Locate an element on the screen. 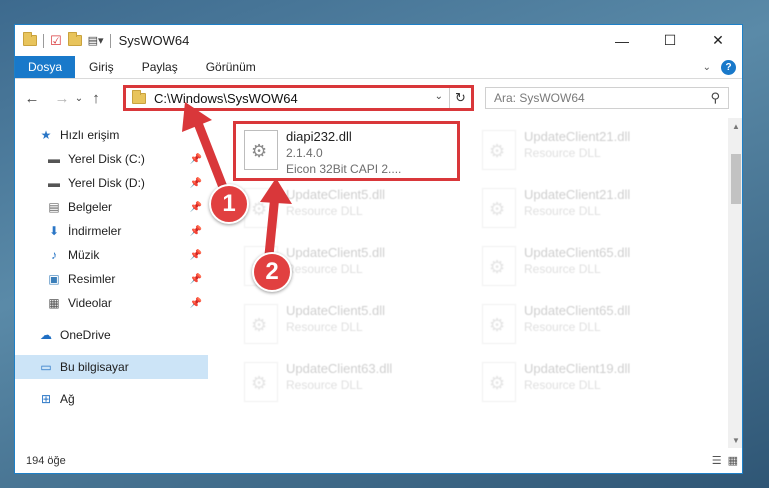 The width and height of the screenshot is (769, 488). search-icon: ⚲ is located at coordinates (715, 98).